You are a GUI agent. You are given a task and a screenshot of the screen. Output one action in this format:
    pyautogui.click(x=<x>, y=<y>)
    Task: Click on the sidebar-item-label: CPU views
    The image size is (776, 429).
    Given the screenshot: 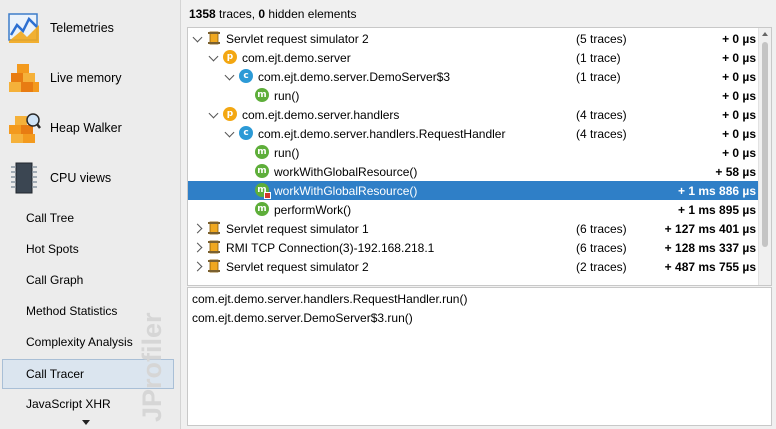 What is the action you would take?
    pyautogui.click(x=81, y=178)
    